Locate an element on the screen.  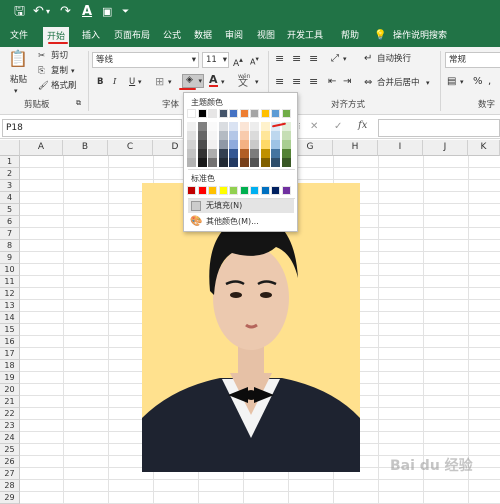
decrease-font-icon: A▾ is located at coordinates (254, 61).